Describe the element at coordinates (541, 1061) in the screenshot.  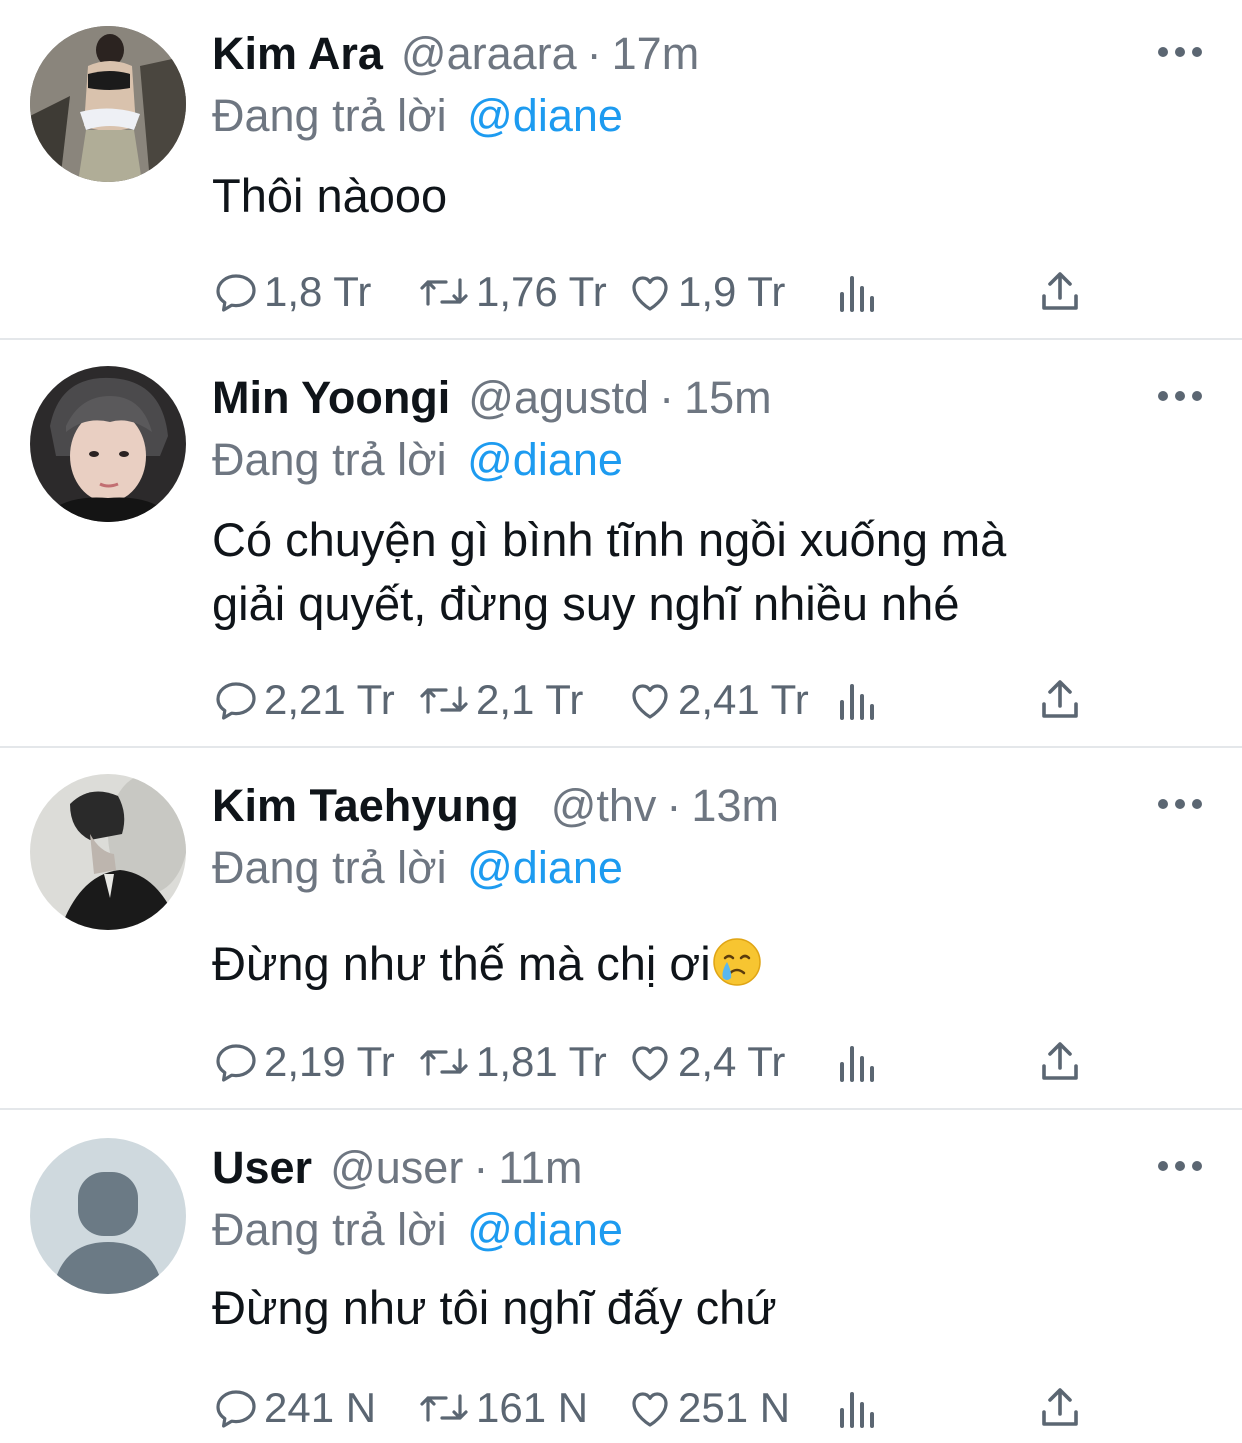
I see `retweet-count: 1,81 Tr` at that location.